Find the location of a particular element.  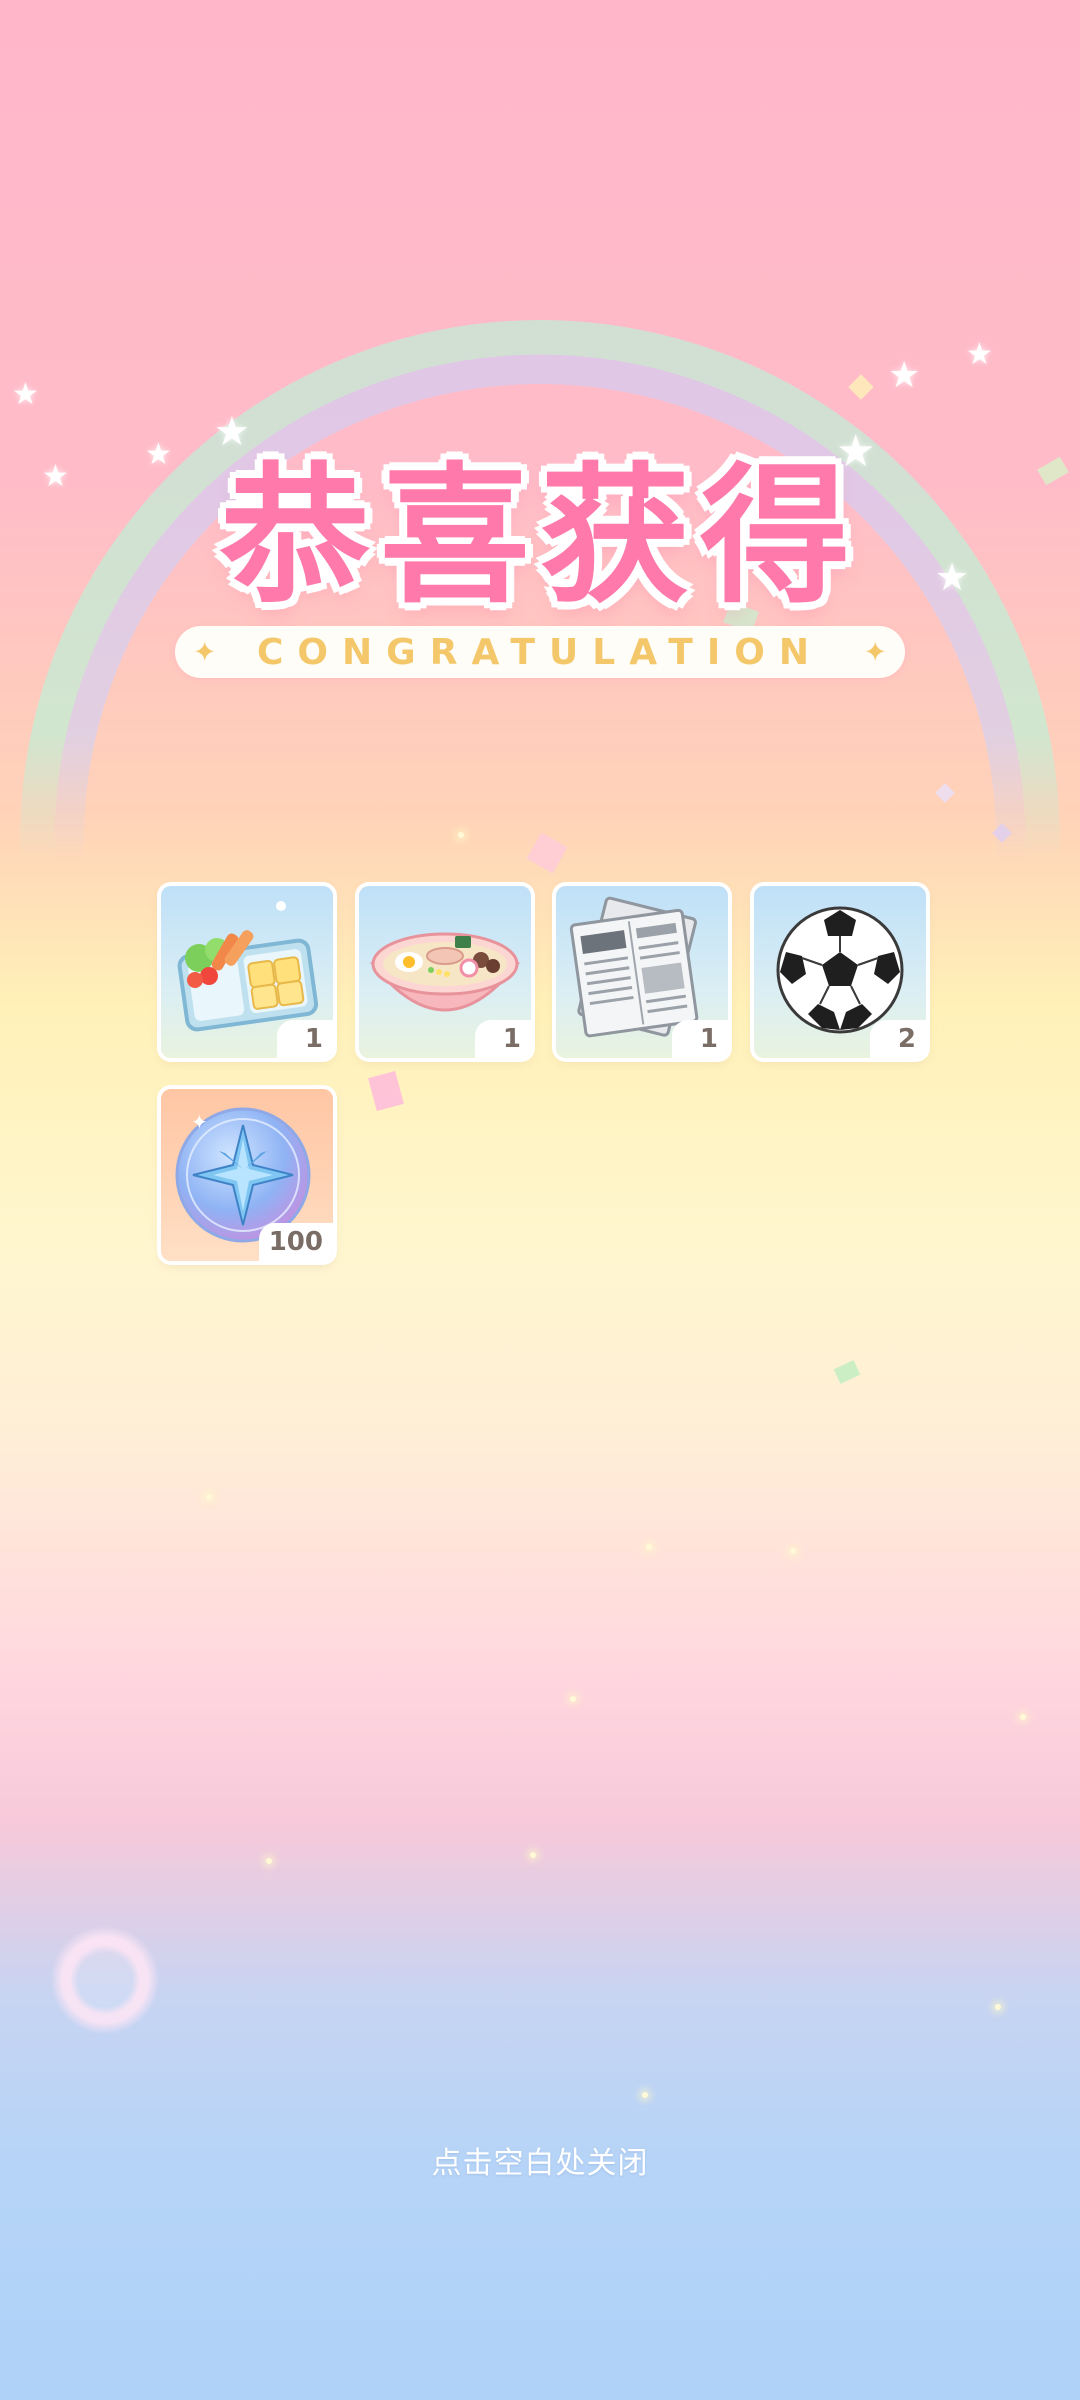

tap-to-close-hint: 点击空白处关闭 is located at coordinates (540, 2160).